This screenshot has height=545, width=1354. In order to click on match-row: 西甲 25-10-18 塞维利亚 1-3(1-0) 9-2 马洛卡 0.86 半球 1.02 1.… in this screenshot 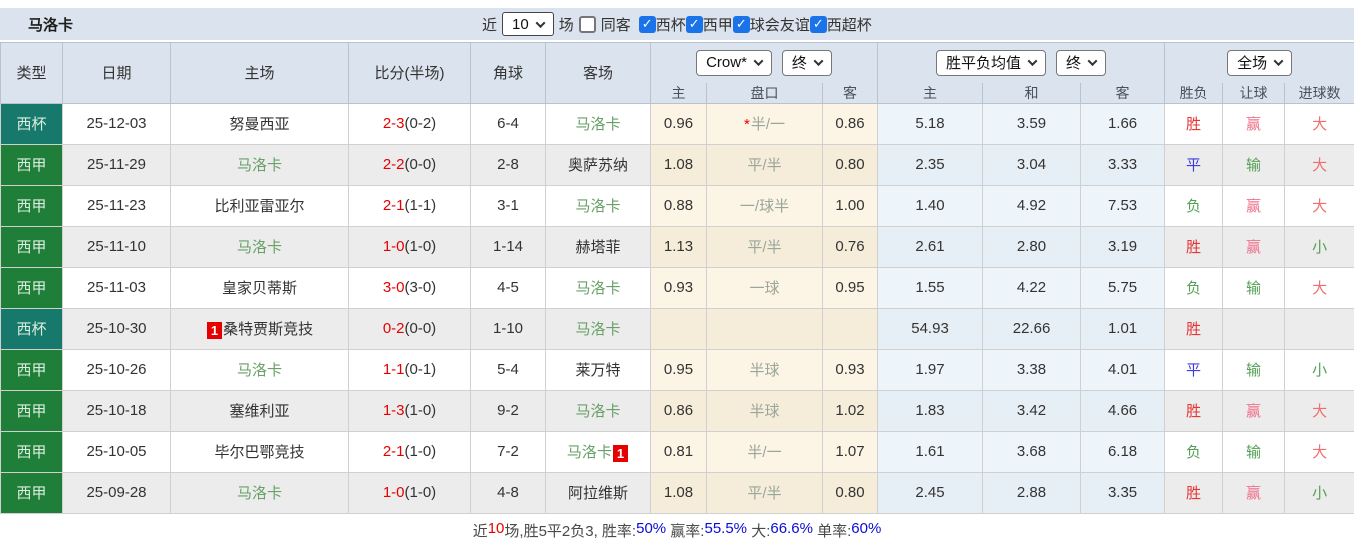, I will do `click(677, 410)`.